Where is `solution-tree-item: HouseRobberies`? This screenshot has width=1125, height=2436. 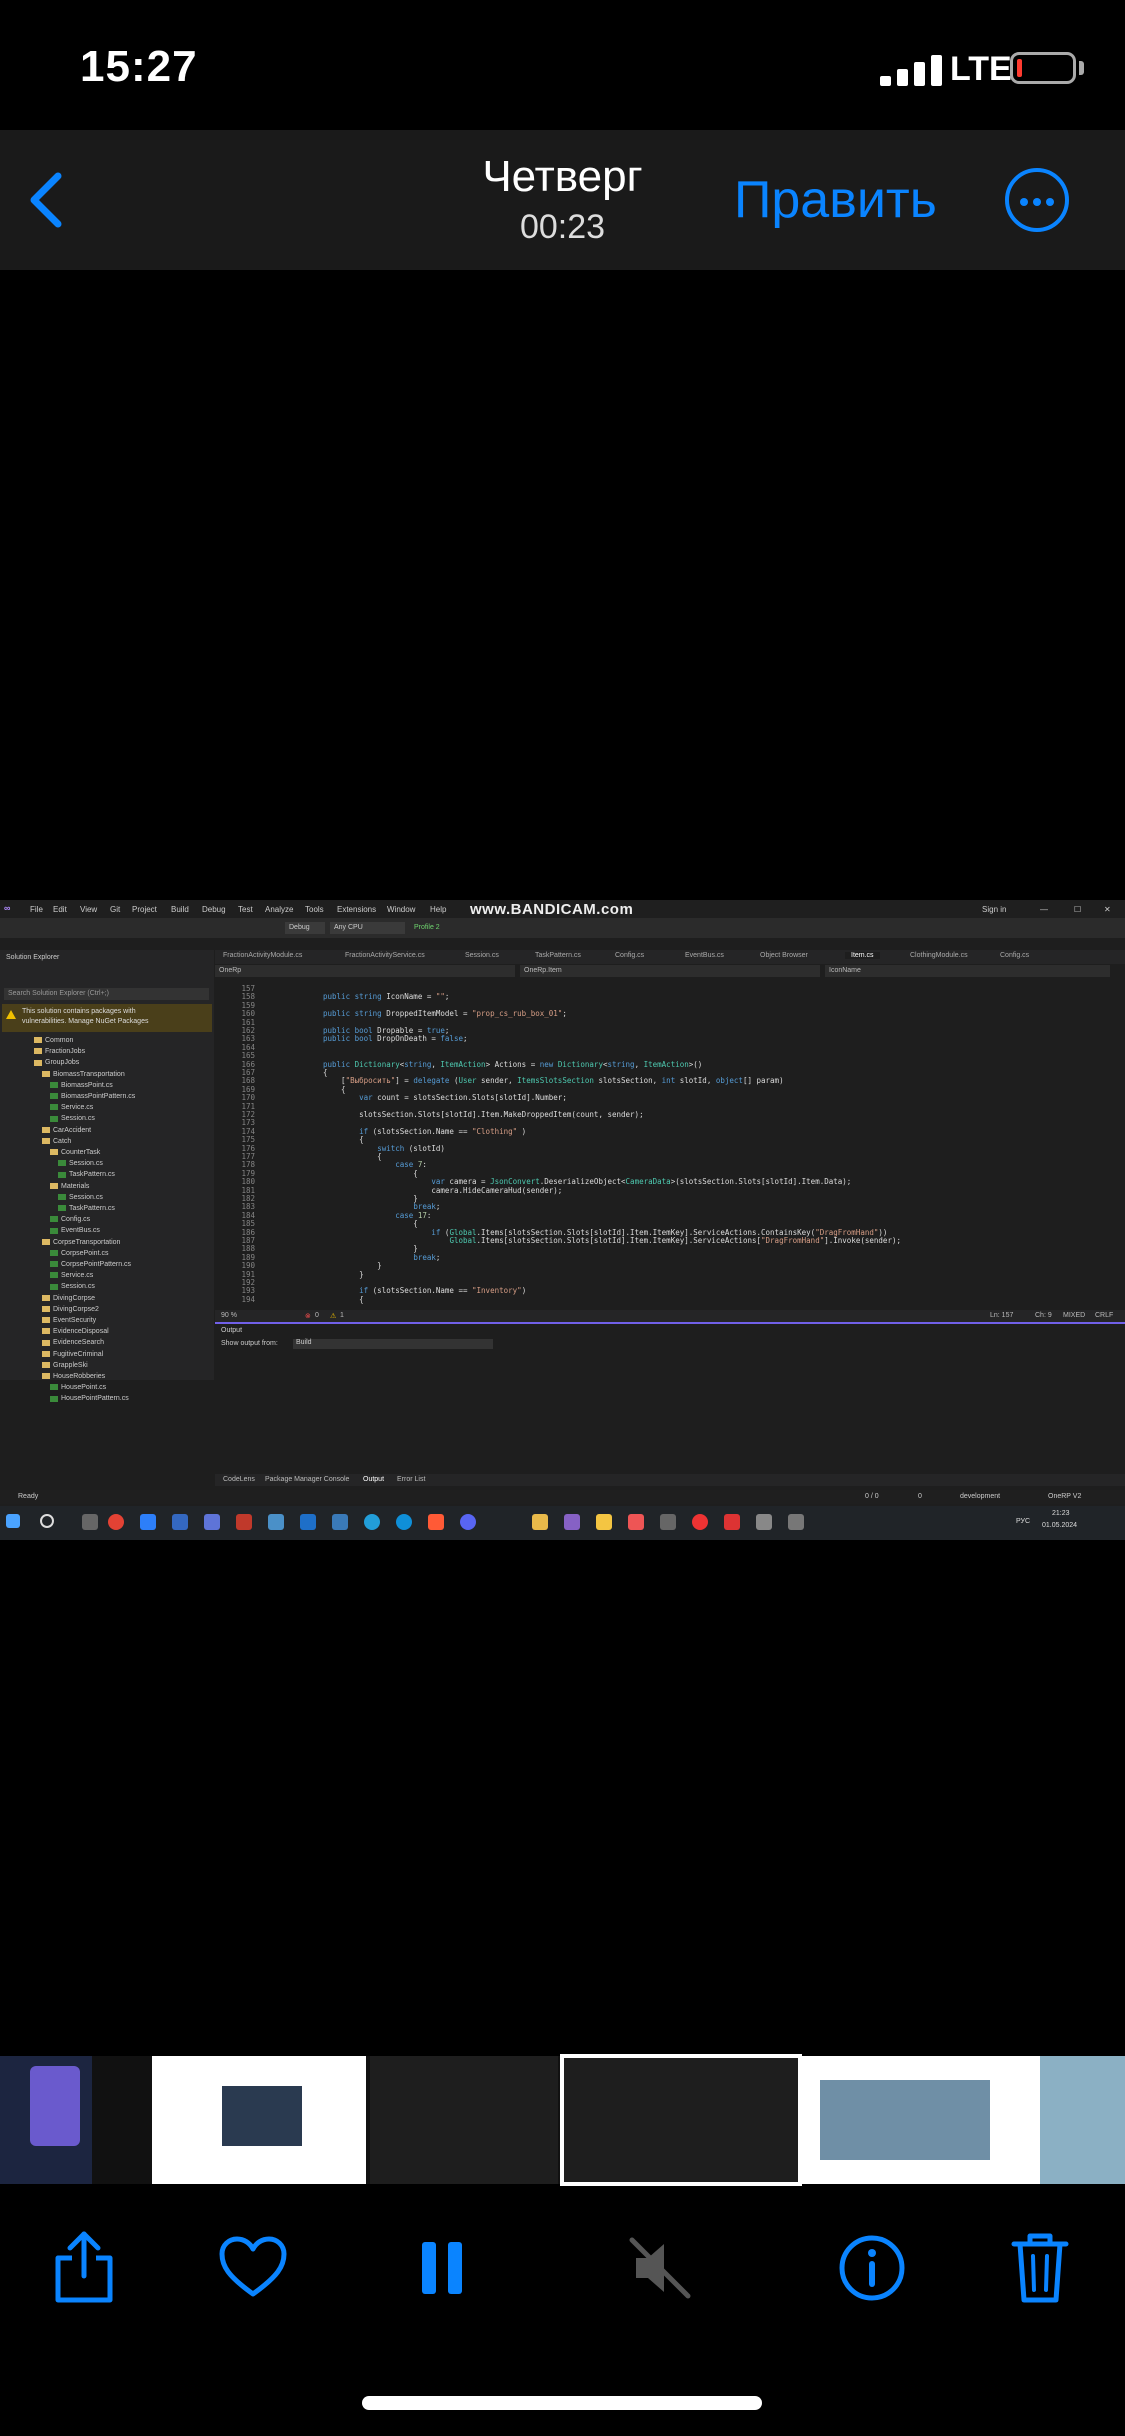 solution-tree-item: HouseRobberies is located at coordinates (73, 1376).